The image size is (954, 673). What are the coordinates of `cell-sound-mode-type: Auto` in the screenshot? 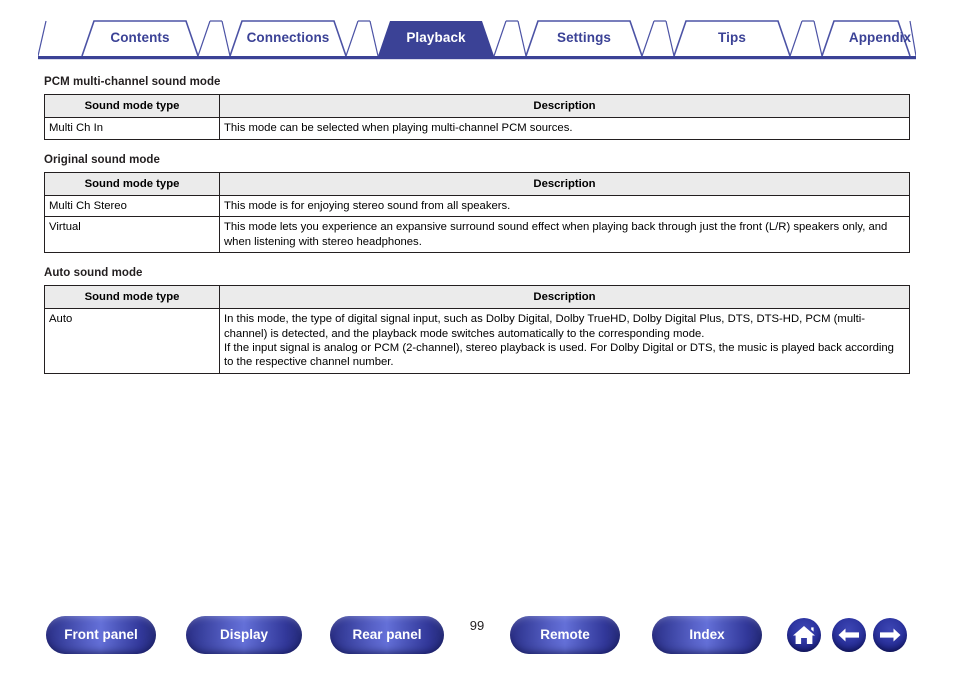 It's located at (132, 341).